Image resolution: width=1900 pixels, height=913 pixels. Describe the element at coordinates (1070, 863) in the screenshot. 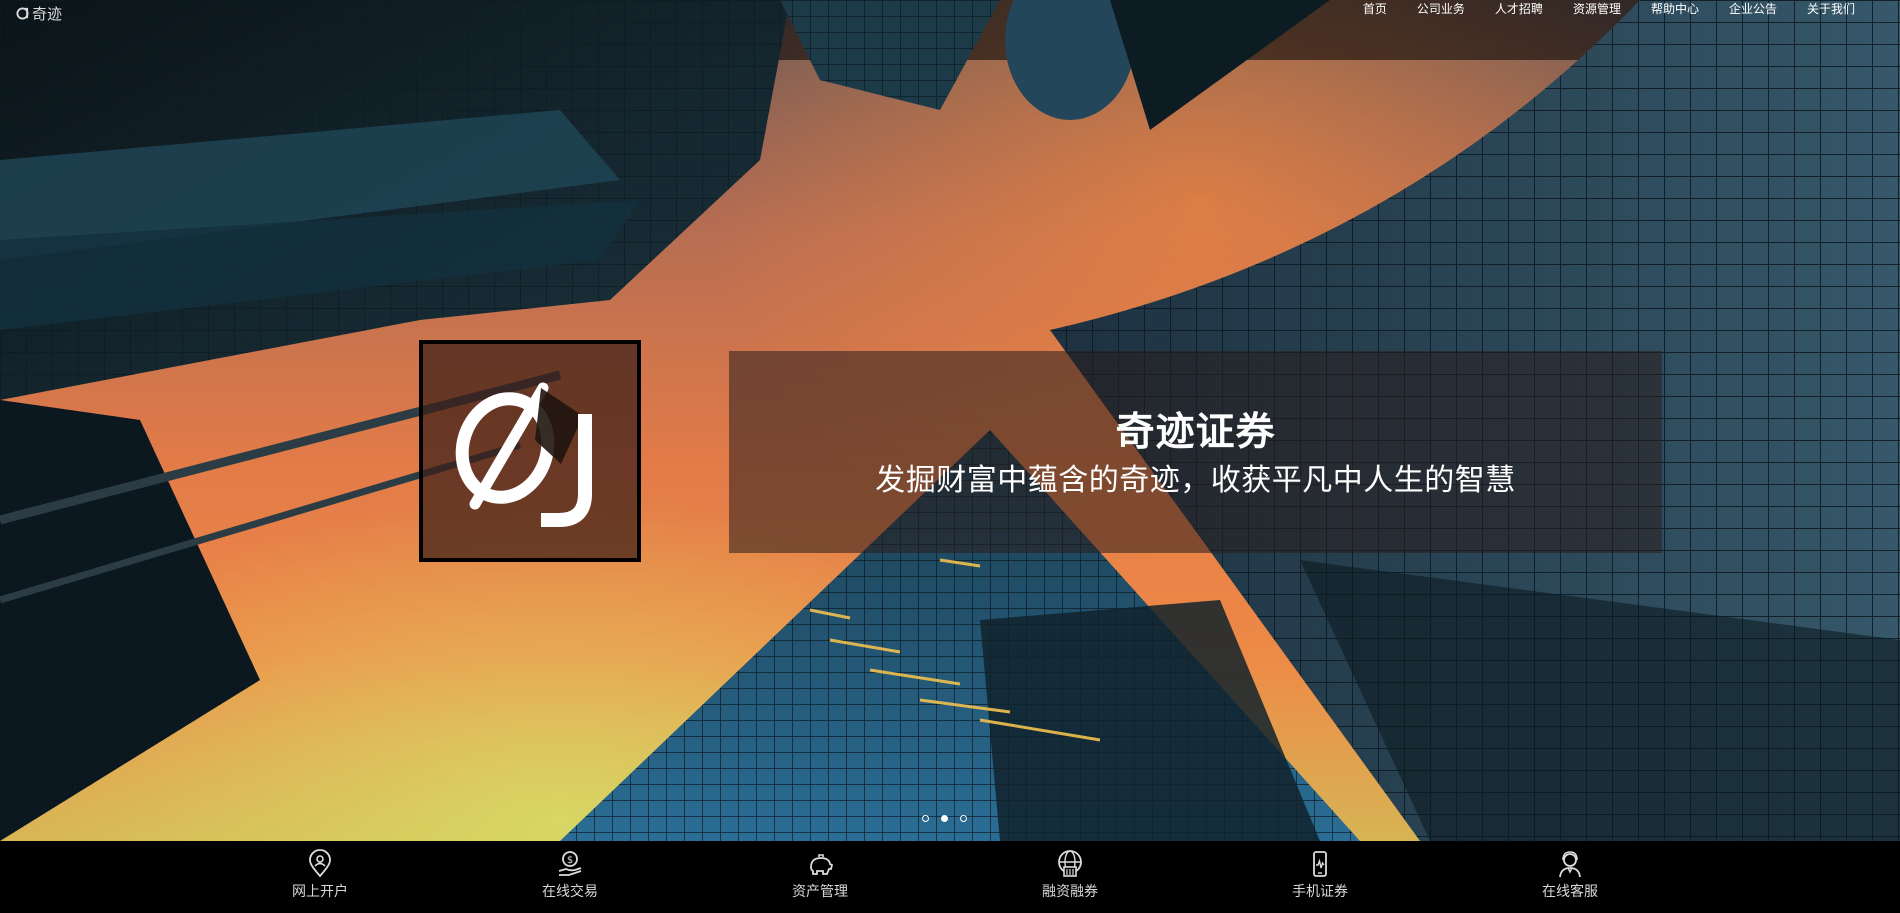

I see `globe-building-icon` at that location.